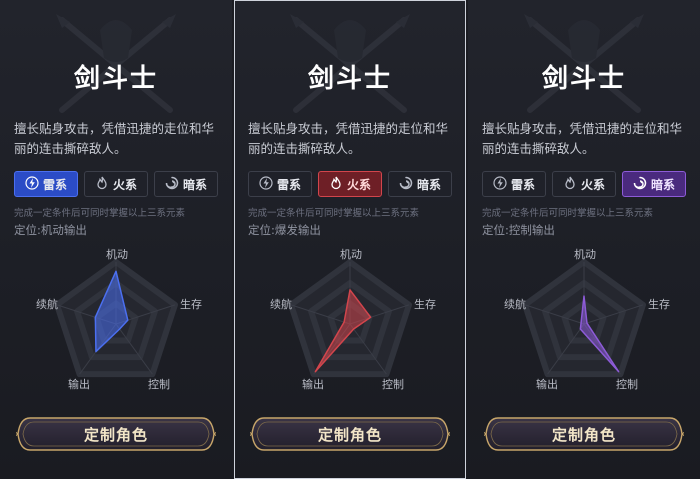 The image size is (700, 479). I want to click on role-text: 定位:机动输出, so click(50, 230).